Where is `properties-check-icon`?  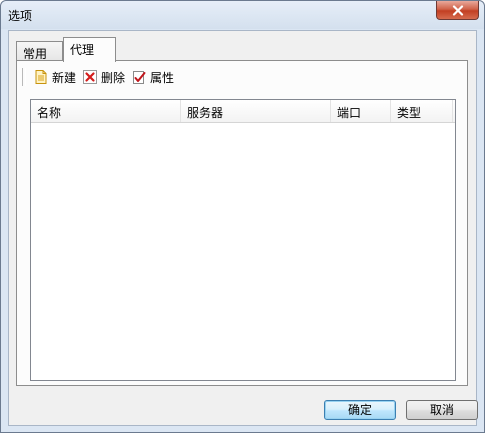 properties-check-icon is located at coordinates (139, 77).